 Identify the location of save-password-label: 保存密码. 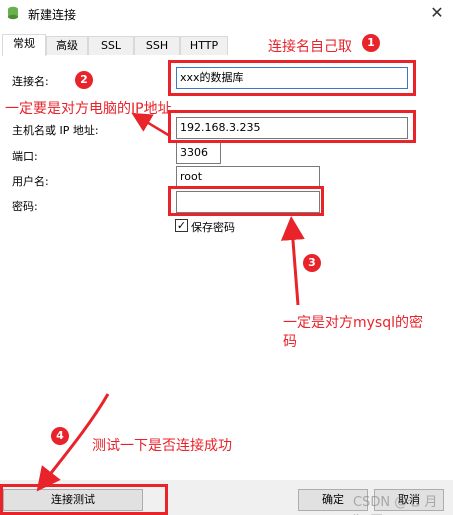
(213, 227).